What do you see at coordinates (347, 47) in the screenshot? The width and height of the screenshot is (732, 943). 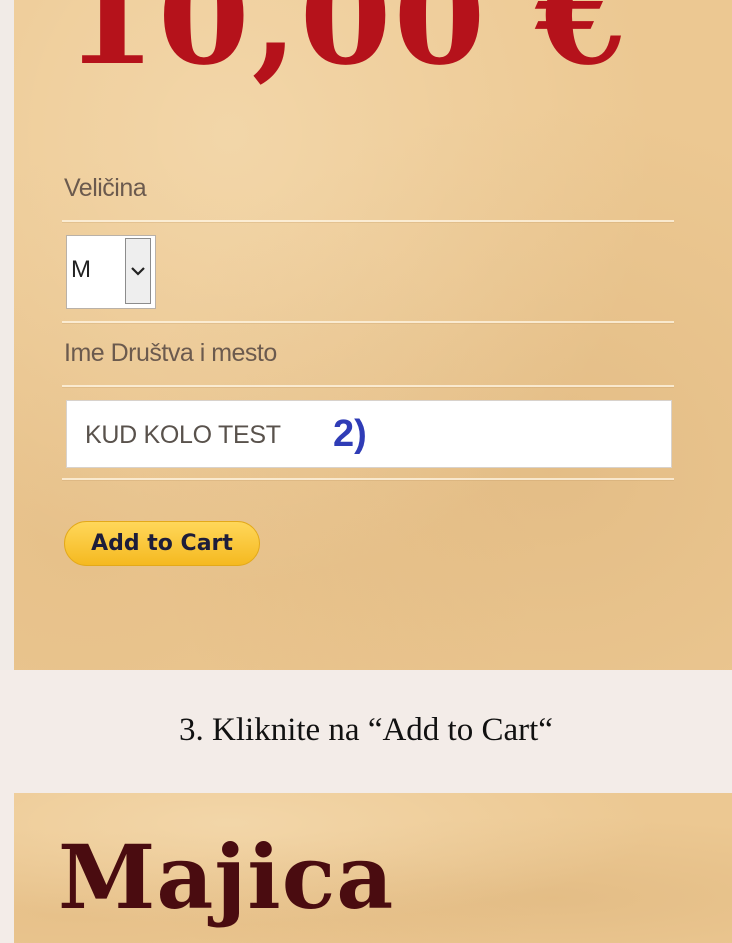 I see `product-price: 10,00 €` at bounding box center [347, 47].